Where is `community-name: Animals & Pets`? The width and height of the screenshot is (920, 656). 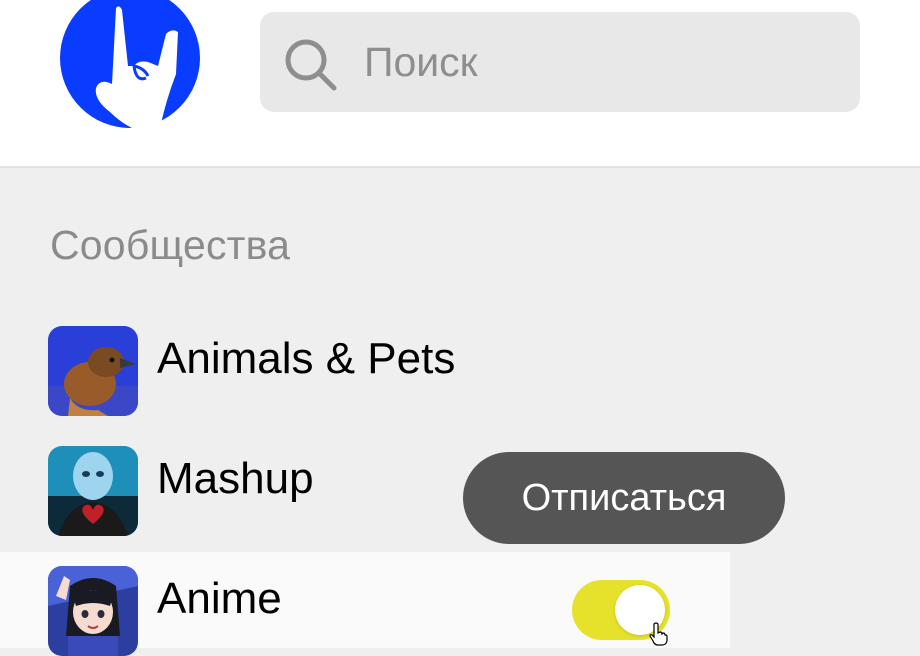 community-name: Animals & Pets is located at coordinates (306, 358).